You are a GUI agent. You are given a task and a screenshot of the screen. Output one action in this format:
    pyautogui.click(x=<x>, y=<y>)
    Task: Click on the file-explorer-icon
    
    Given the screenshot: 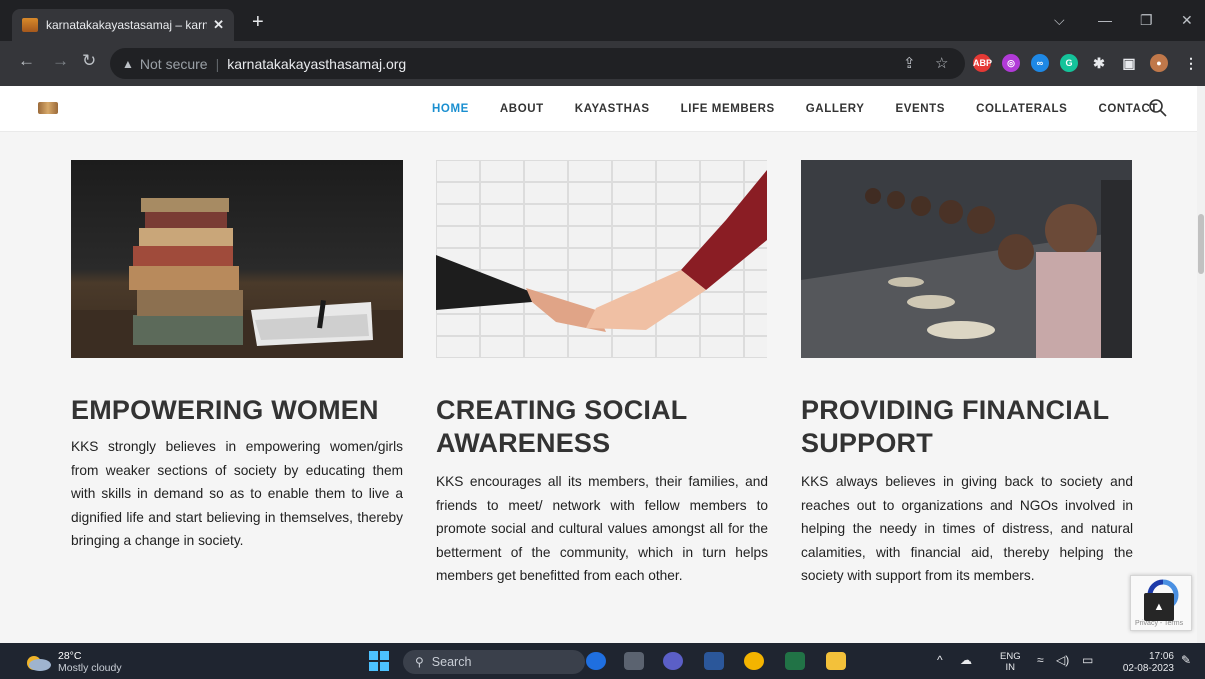 What is the action you would take?
    pyautogui.click(x=836, y=661)
    